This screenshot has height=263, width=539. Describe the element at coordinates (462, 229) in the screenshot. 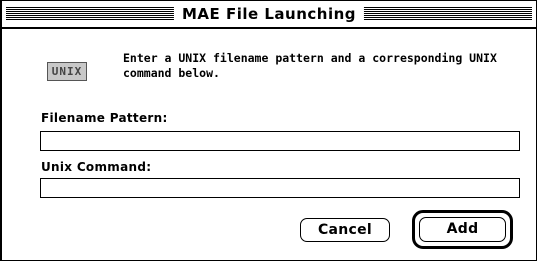

I see `add-button: Add` at that location.